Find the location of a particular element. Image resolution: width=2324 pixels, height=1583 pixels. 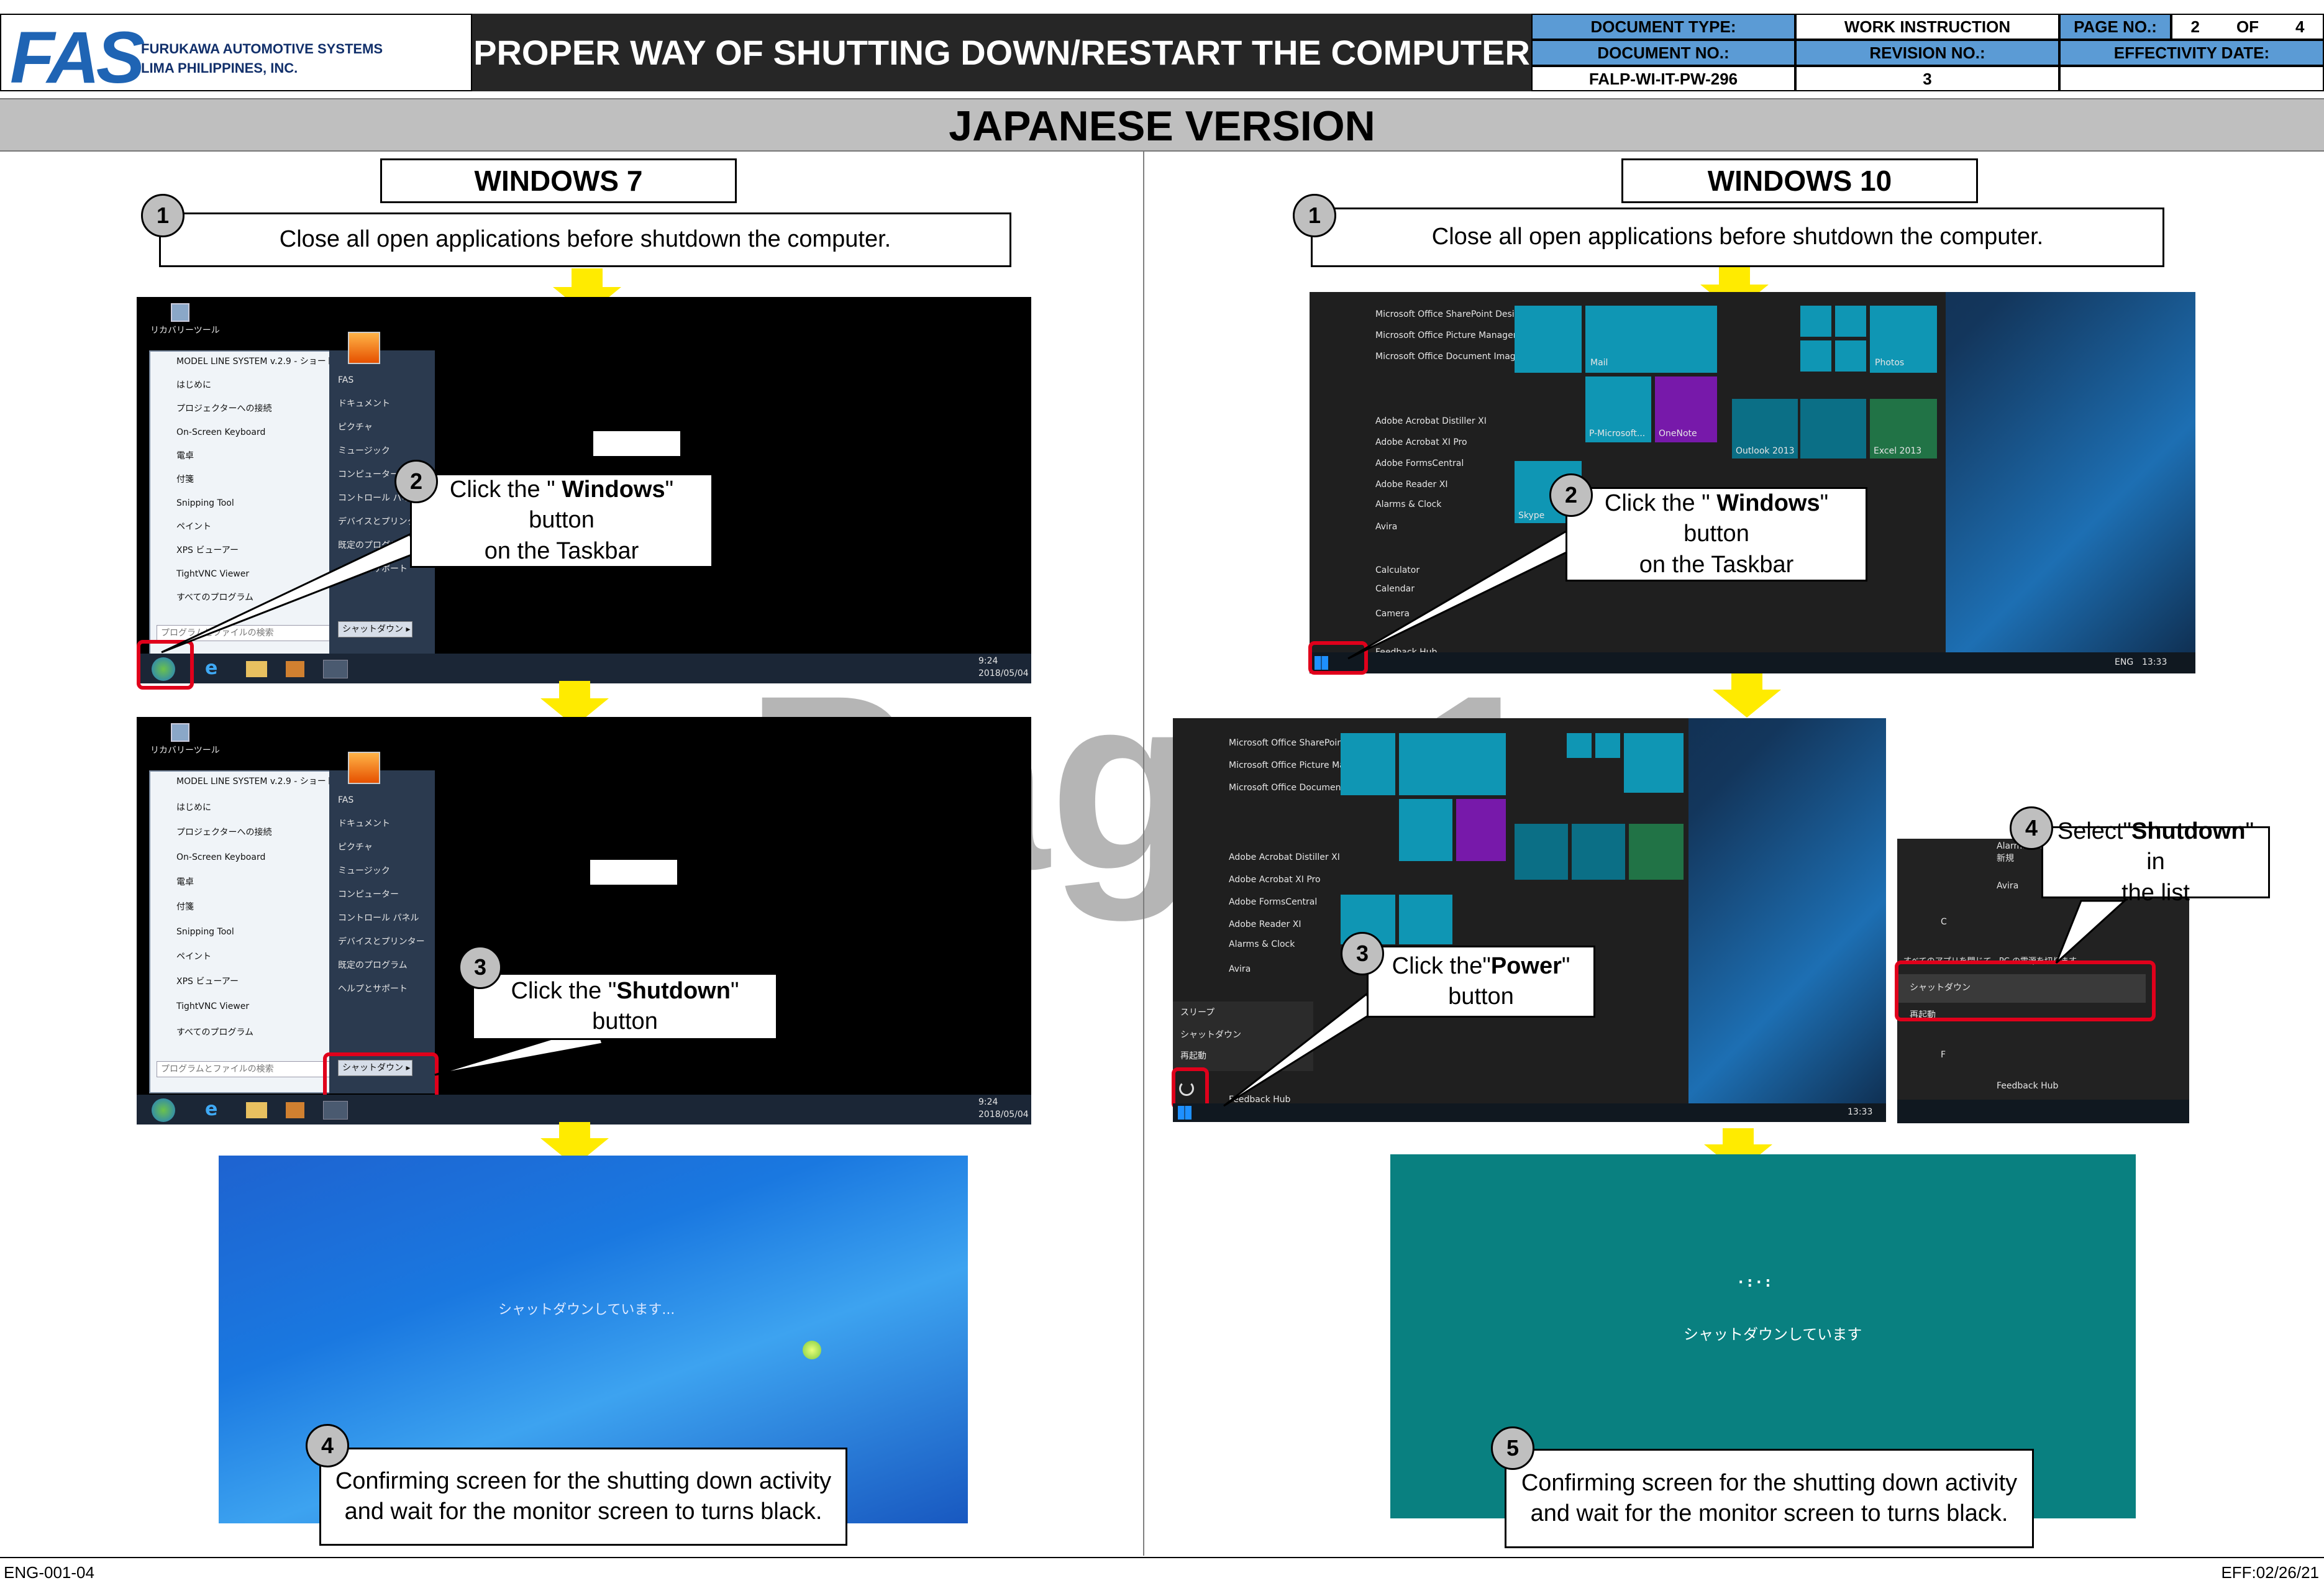

outlook-tile is located at coordinates (1541, 852).